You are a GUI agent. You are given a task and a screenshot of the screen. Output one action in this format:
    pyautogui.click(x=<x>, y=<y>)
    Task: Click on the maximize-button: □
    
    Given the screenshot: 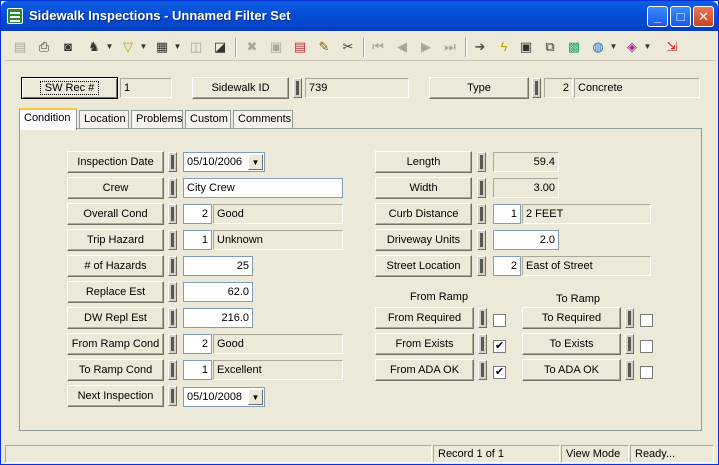 What is the action you would take?
    pyautogui.click(x=680, y=16)
    